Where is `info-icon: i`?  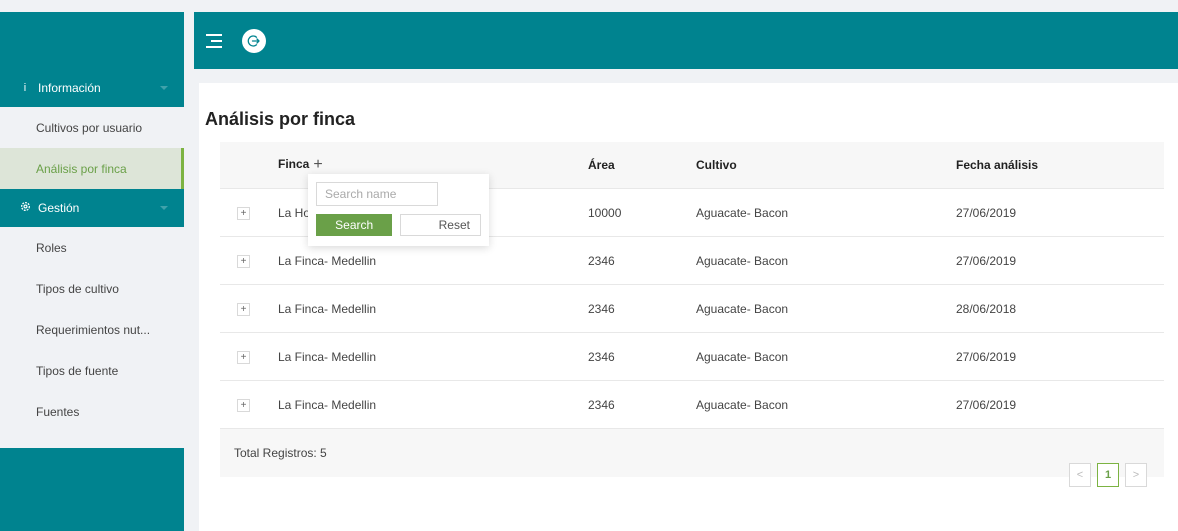
info-icon: i is located at coordinates (25, 88).